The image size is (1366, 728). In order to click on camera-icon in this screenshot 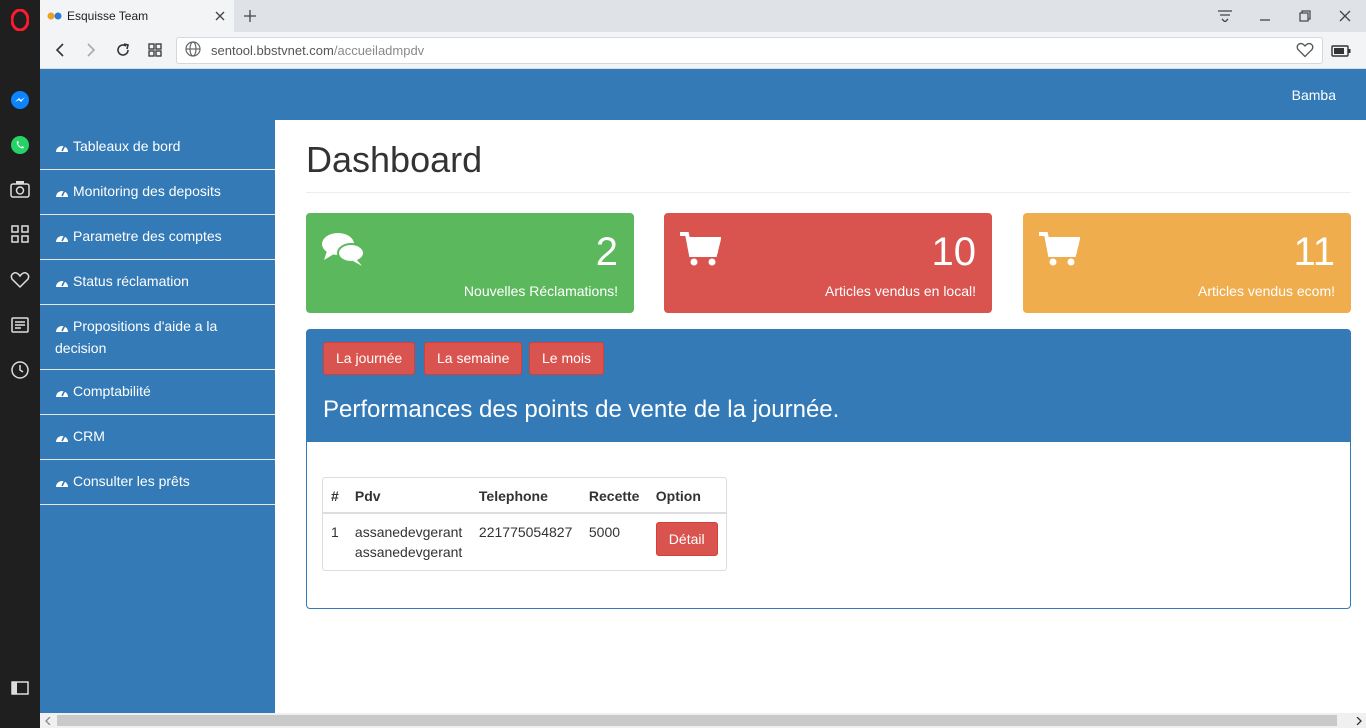, I will do `click(20, 189)`.